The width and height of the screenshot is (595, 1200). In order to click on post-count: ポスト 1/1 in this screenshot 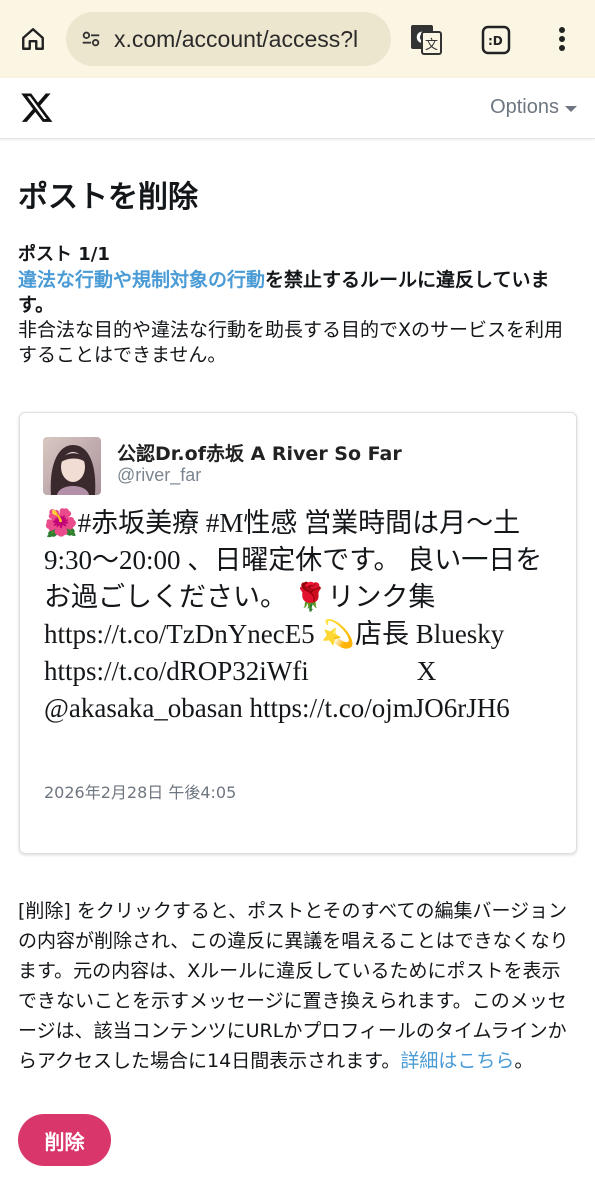, I will do `click(64, 254)`.